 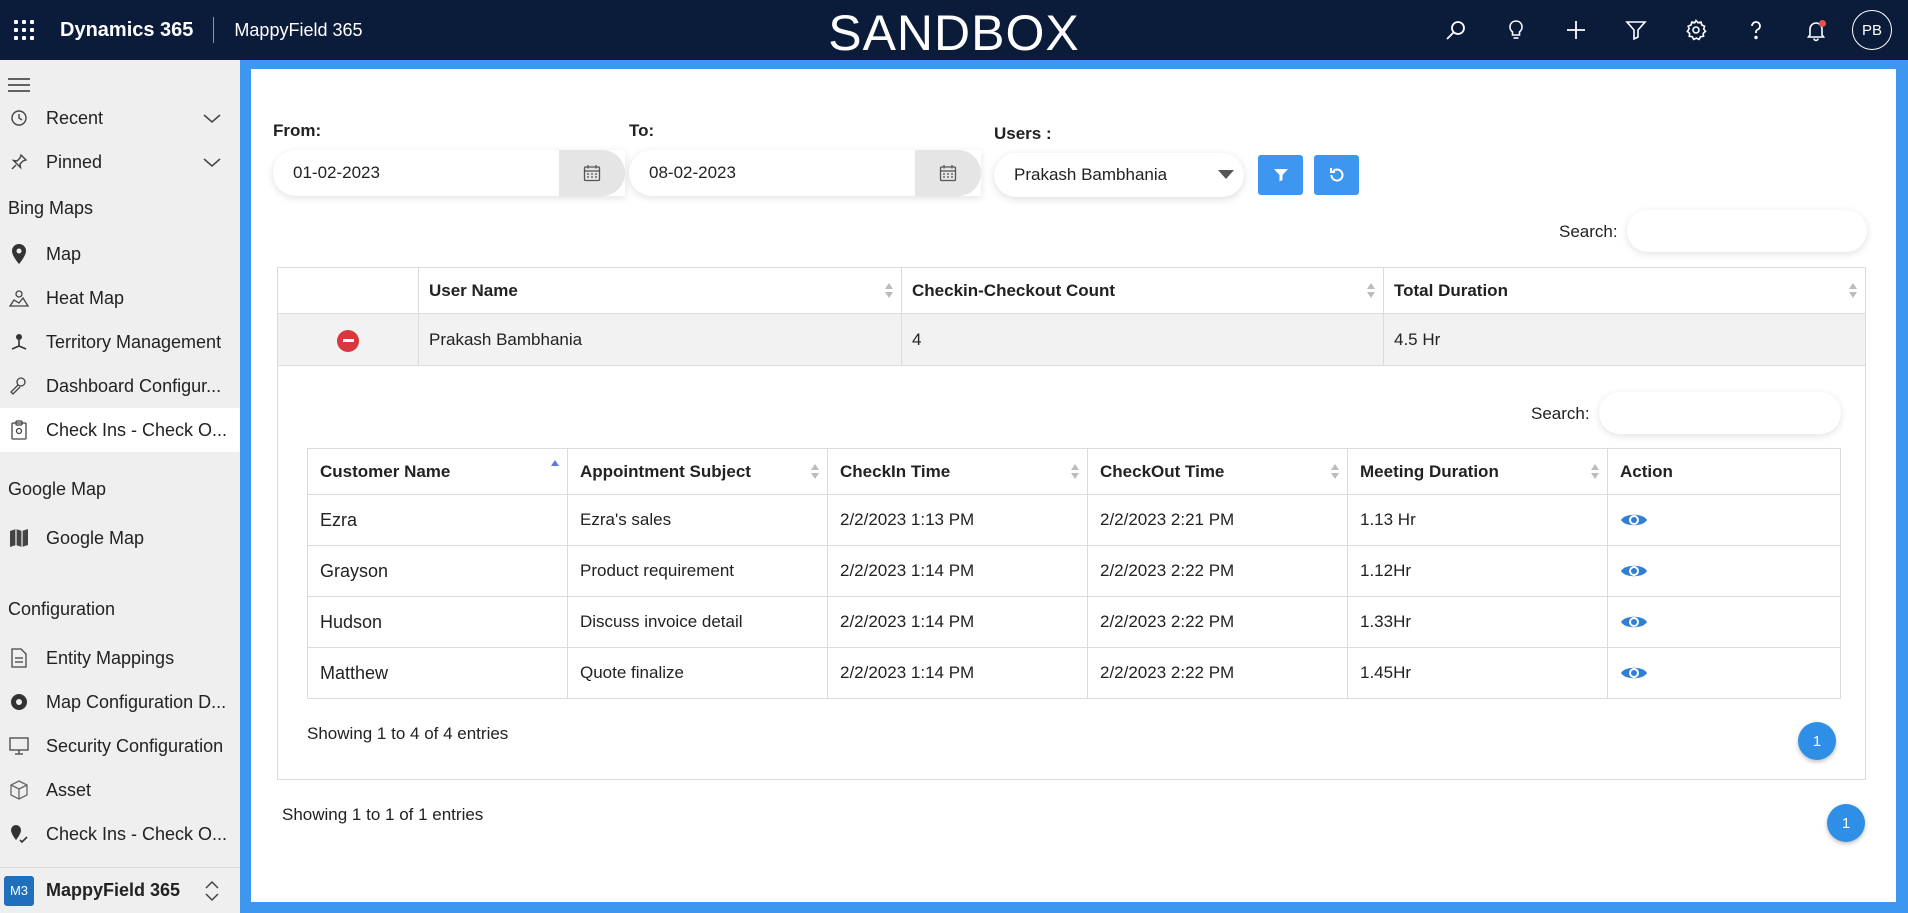 What do you see at coordinates (1817, 741) in the screenshot?
I see `nested-page-button: 1` at bounding box center [1817, 741].